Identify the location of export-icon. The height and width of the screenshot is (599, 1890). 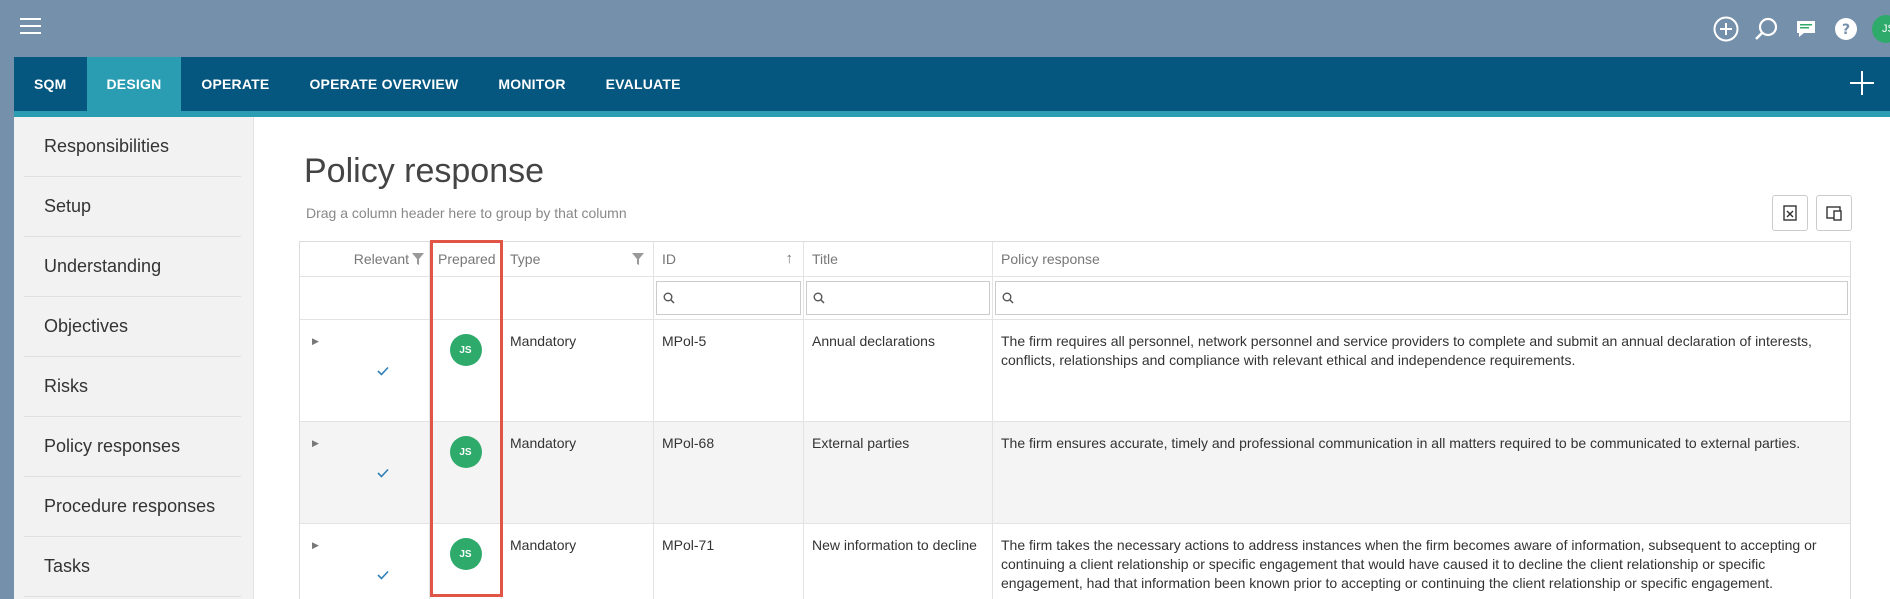
(1790, 213).